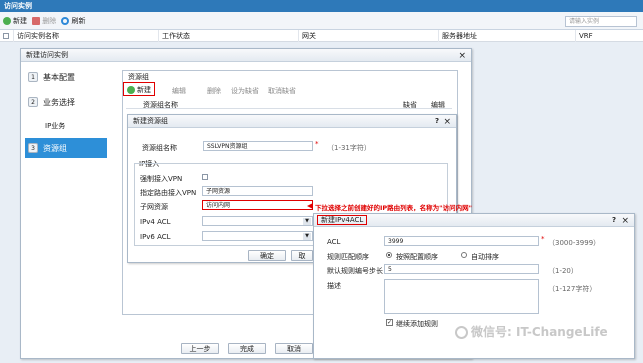 This screenshot has height=363, width=643. I want to click on ipv4-acl-select: ▼, so click(257, 221).